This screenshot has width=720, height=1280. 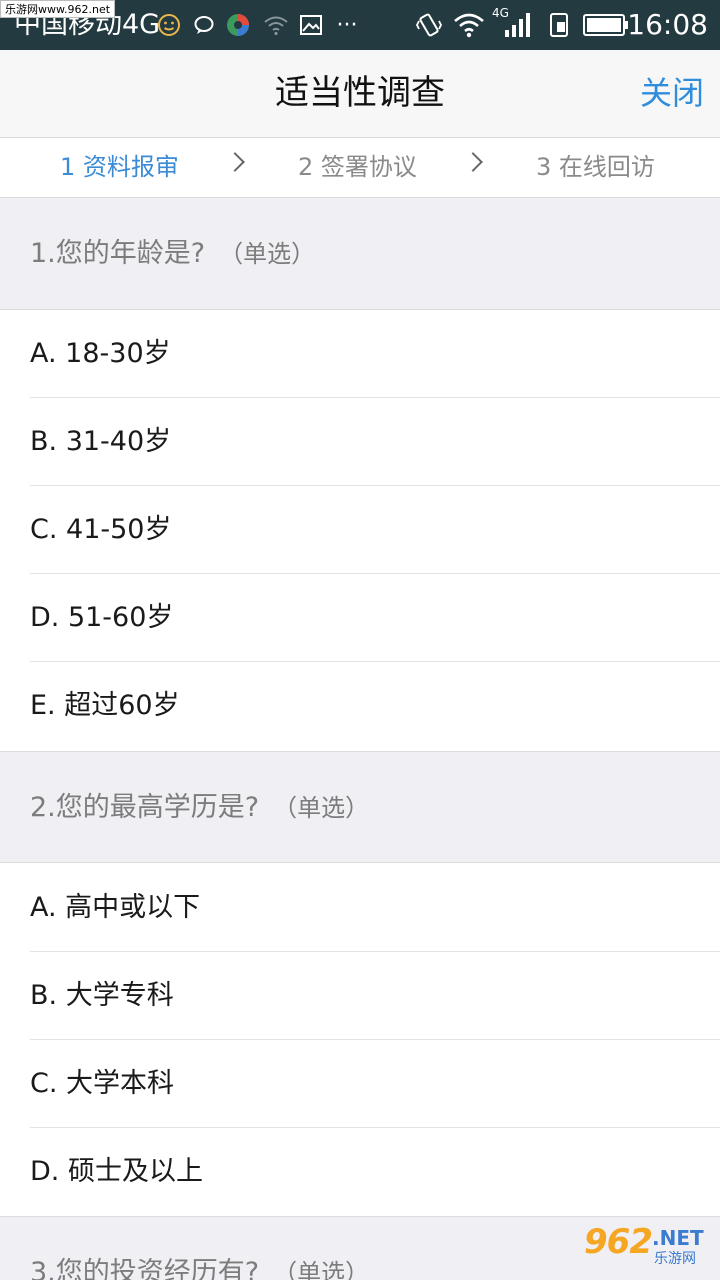 I want to click on site-watermark: 962 .NET 乐游网, so click(x=648, y=1247).